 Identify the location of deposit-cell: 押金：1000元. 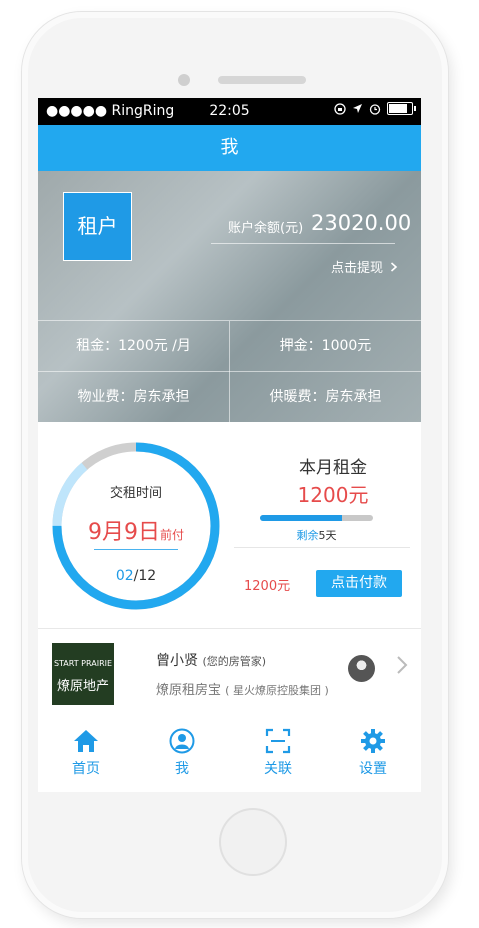
(325, 346).